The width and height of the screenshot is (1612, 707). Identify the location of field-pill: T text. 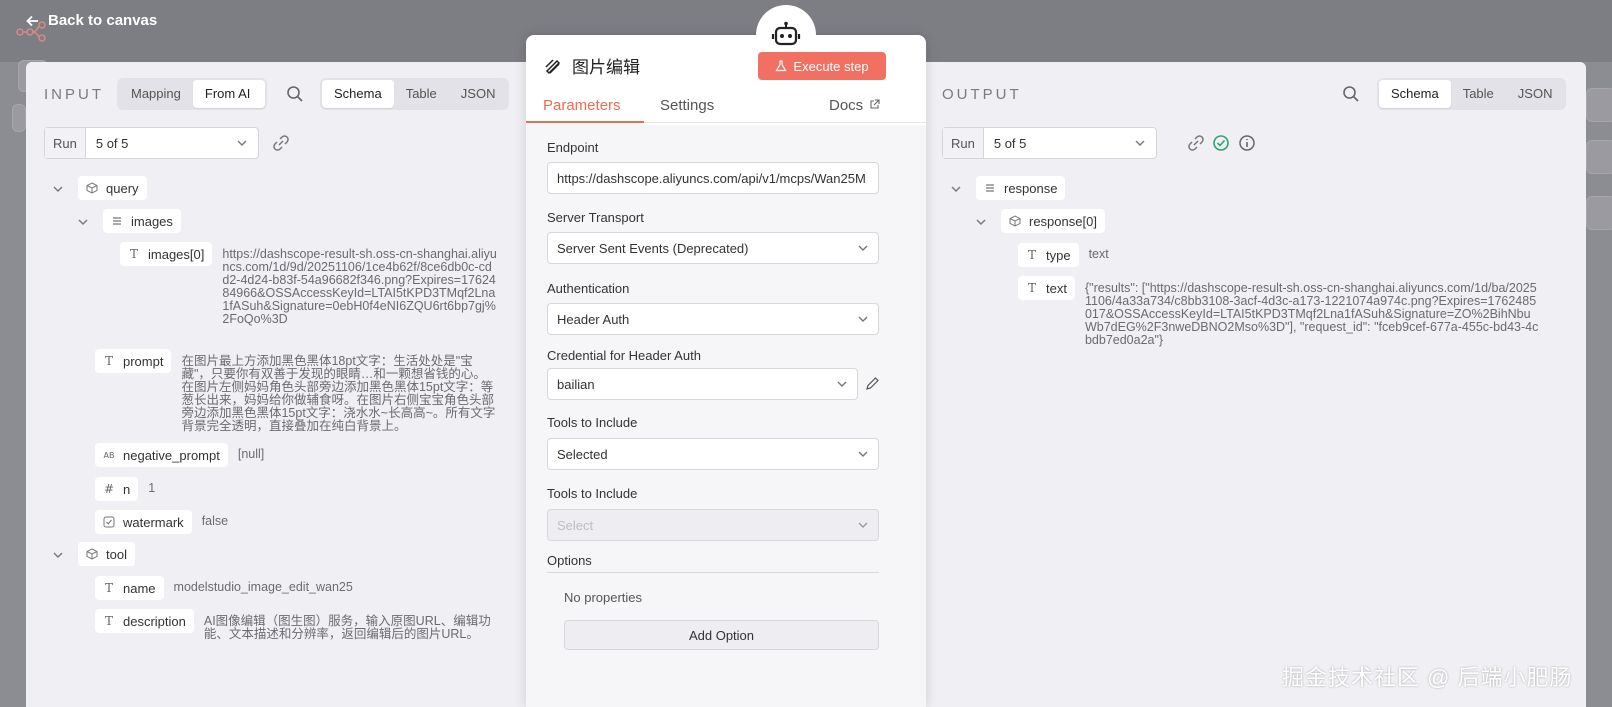
(1046, 288).